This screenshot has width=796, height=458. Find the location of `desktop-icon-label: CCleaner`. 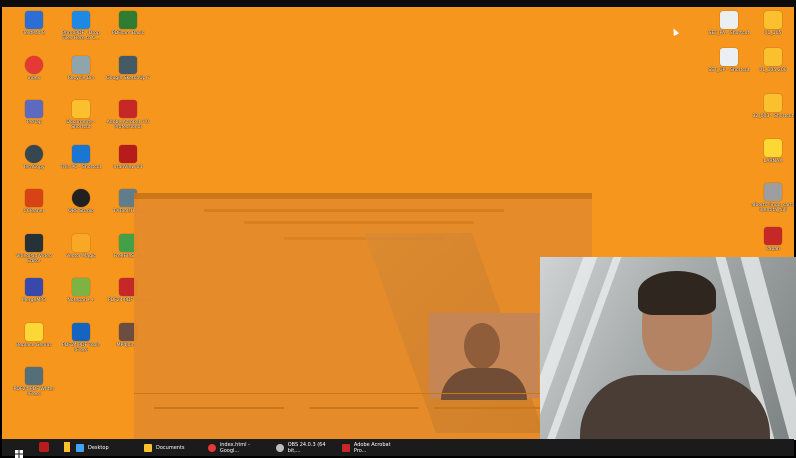

desktop-icon-label: CCleaner is located at coordinates (34, 211).